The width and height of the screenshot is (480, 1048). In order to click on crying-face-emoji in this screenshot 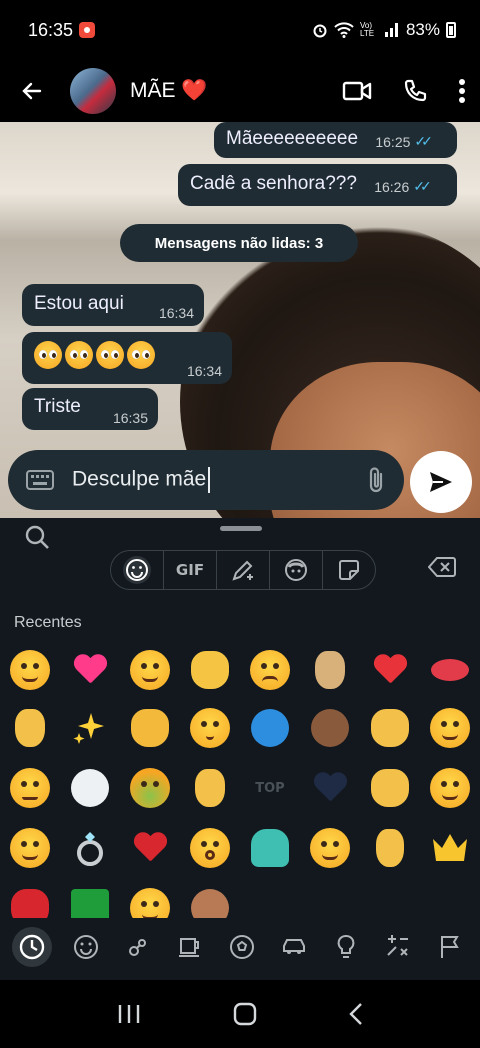, I will do `click(30, 670)`.